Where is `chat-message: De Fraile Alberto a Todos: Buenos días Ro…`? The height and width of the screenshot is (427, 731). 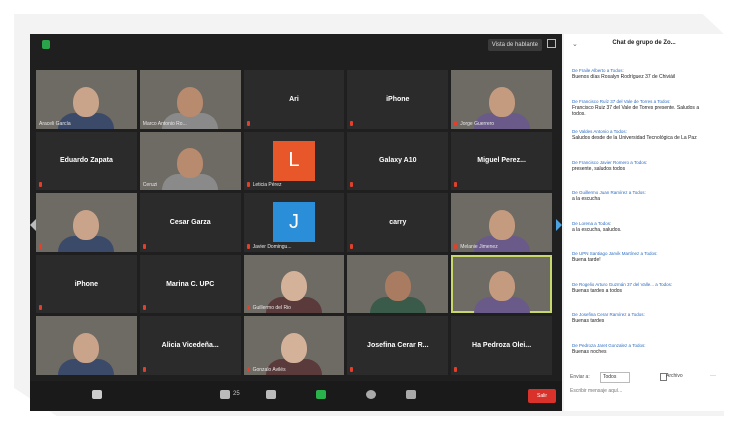 chat-message: De Fraile Alberto a Todos: Buenos días Ro… is located at coordinates (642, 74).